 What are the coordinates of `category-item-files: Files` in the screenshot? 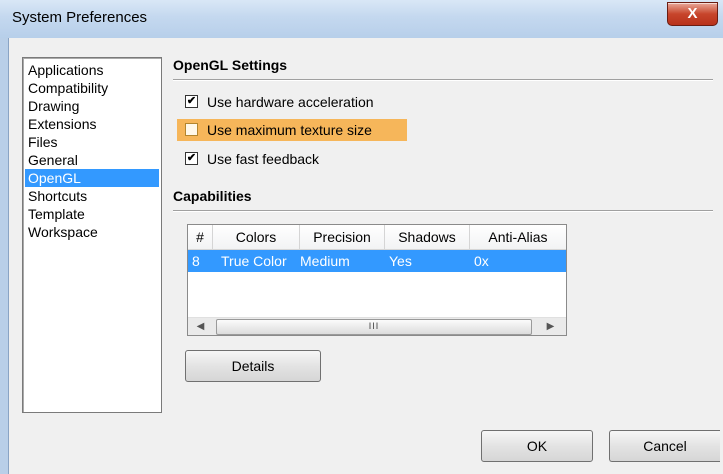 It's located at (92, 142).